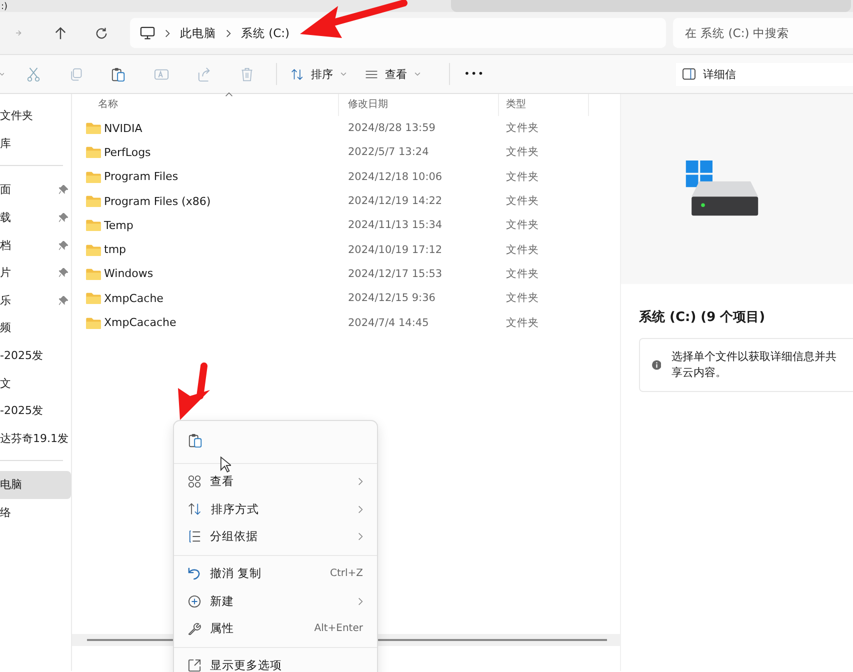  I want to click on menu-item: 排序方式, so click(275, 510).